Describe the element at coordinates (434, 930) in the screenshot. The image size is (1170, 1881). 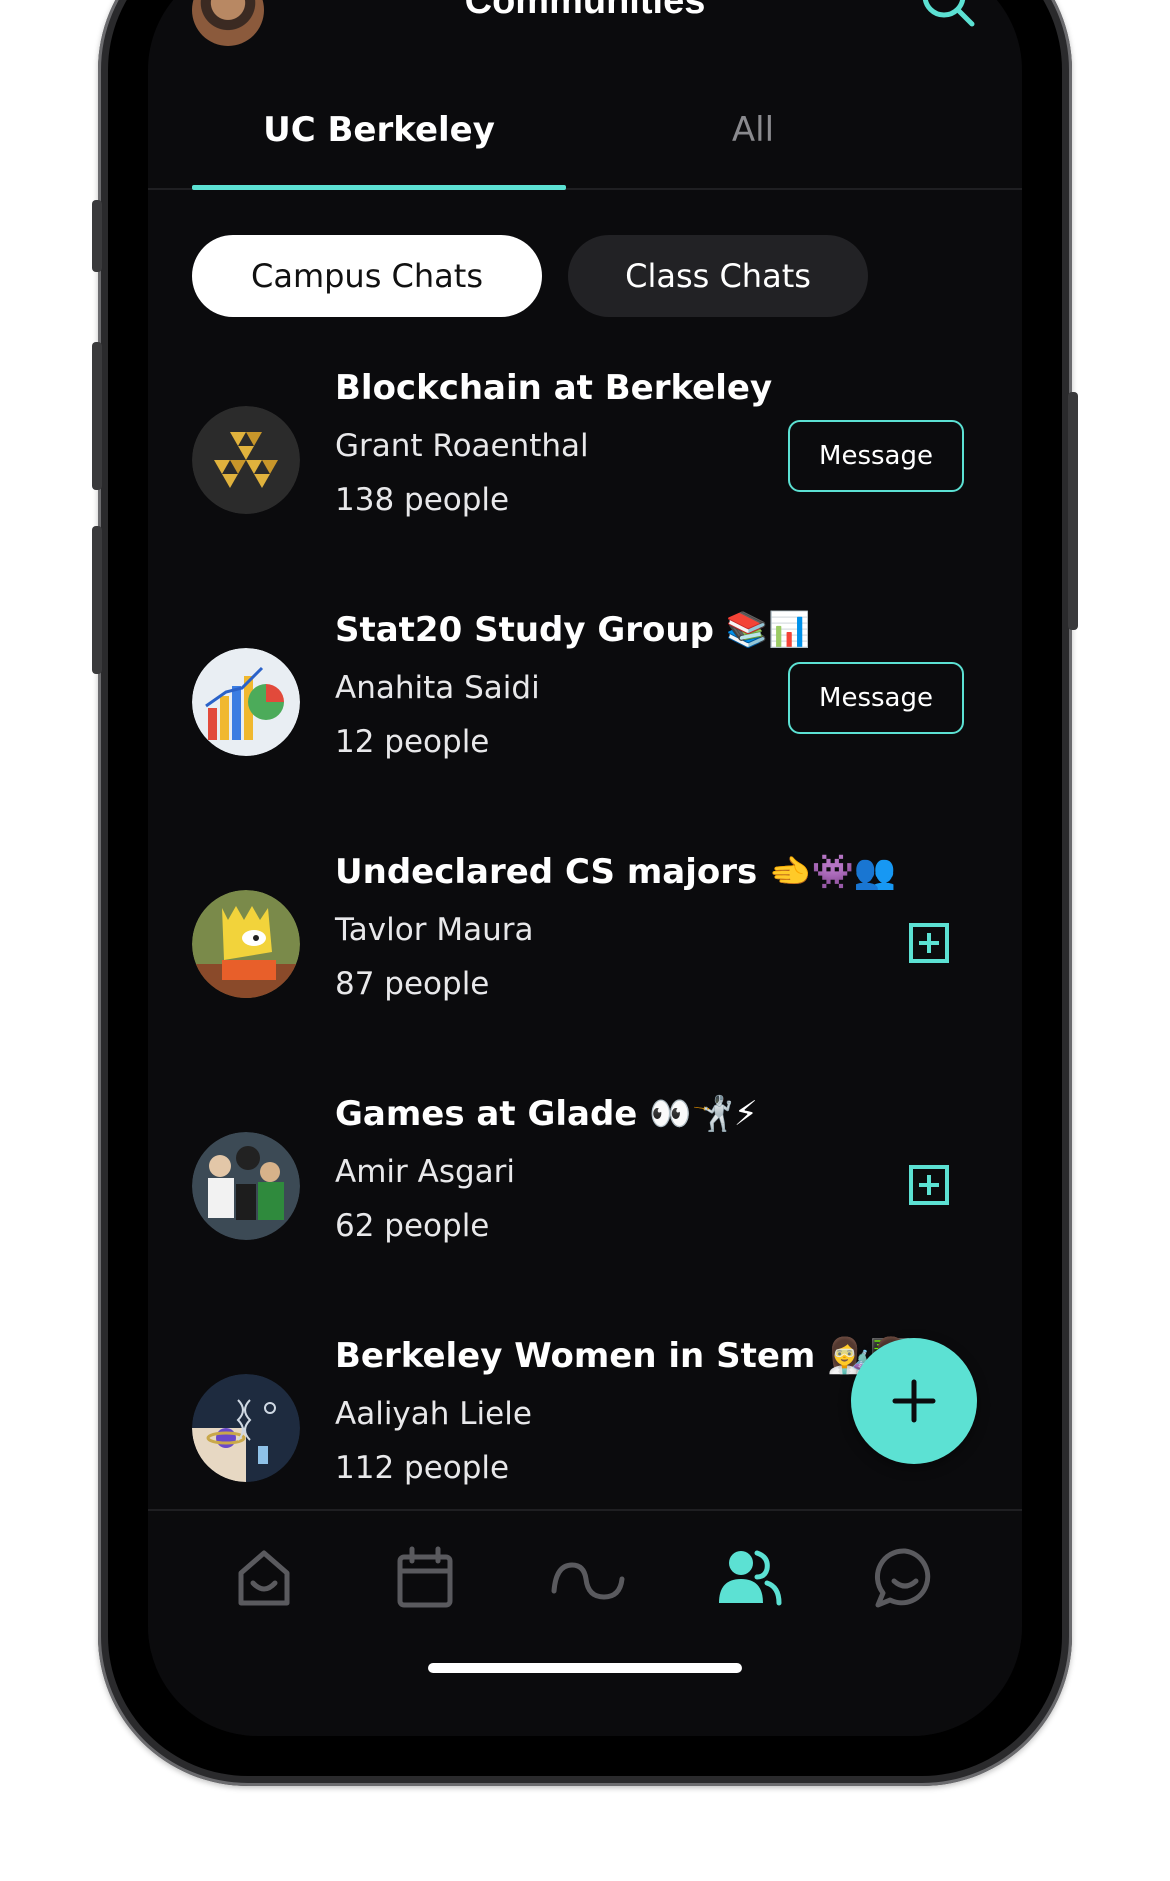
I see `community-owner: Tavlor Maura` at that location.